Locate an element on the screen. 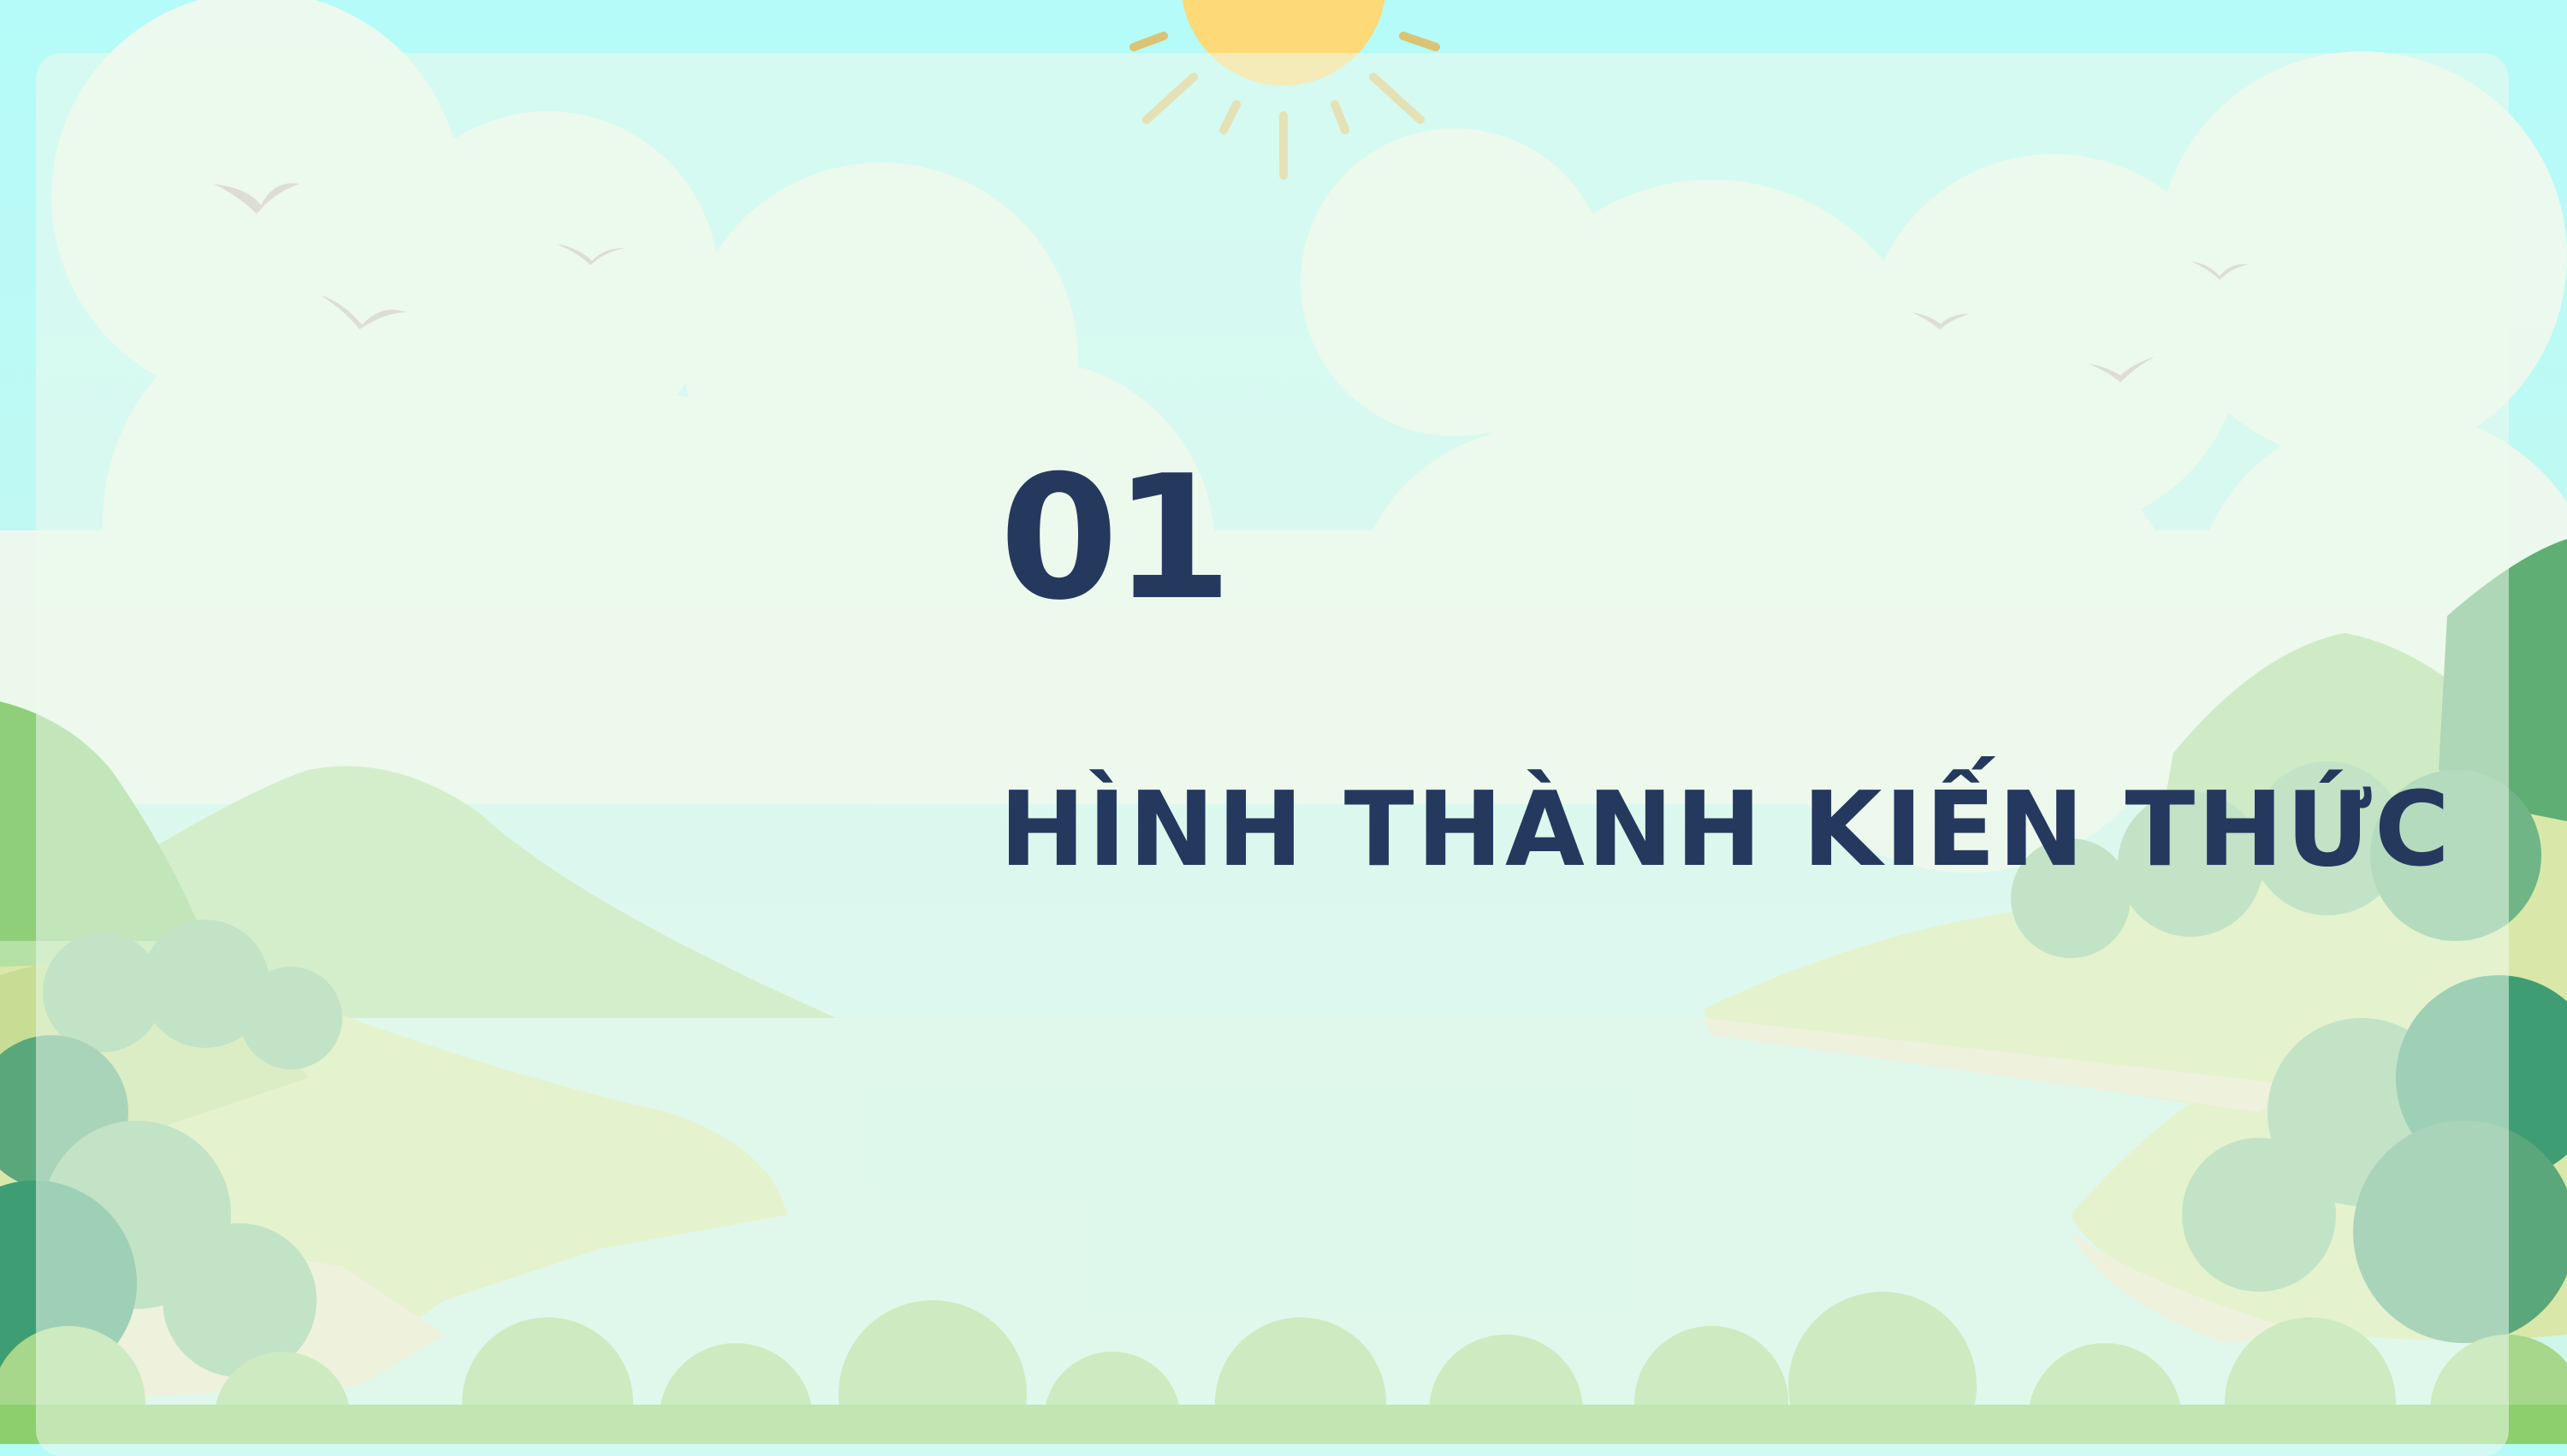  slide-title: HÌNH THÀNH KIẾN THỨC is located at coordinates (1726, 830).